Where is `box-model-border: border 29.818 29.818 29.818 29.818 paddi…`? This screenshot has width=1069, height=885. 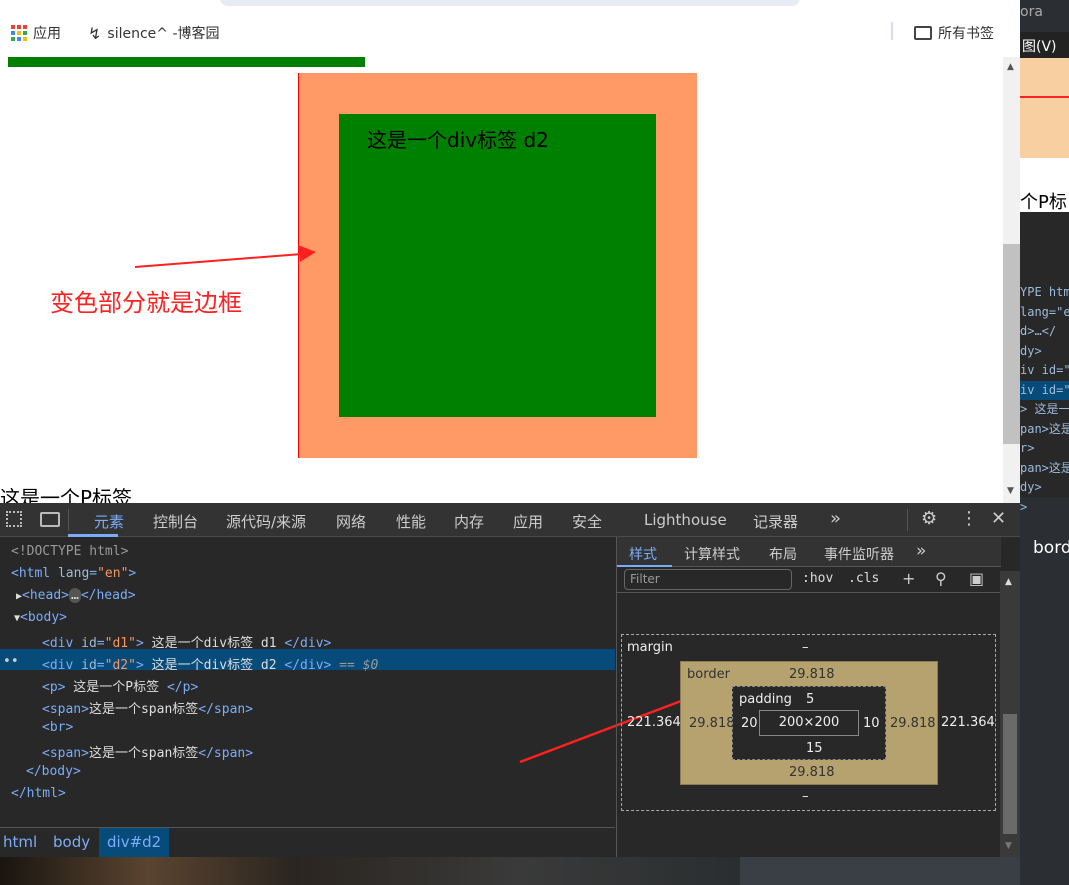 box-model-border: border 29.818 29.818 29.818 29.818 paddi… is located at coordinates (809, 723).